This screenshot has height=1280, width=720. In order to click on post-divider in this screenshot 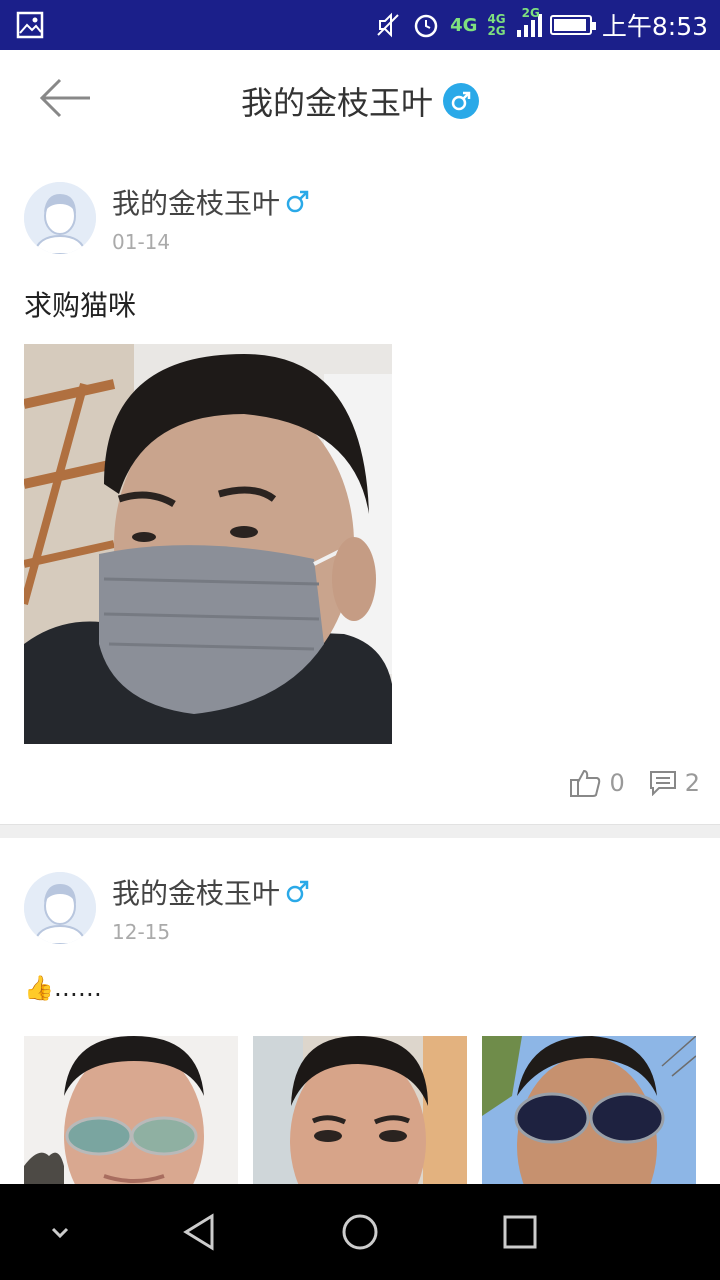, I will do `click(360, 831)`.